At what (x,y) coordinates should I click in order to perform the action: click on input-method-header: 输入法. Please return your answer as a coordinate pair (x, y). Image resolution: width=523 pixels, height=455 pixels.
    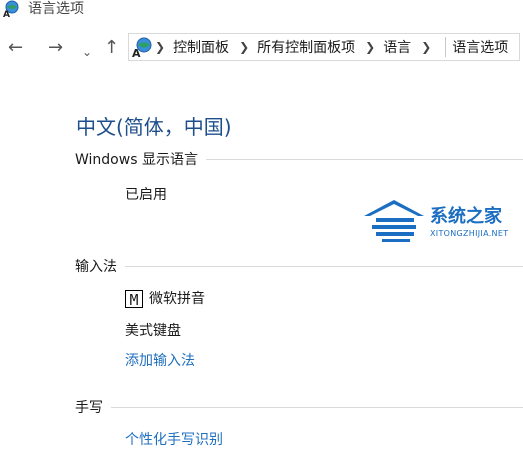
    Looking at the image, I should click on (299, 266).